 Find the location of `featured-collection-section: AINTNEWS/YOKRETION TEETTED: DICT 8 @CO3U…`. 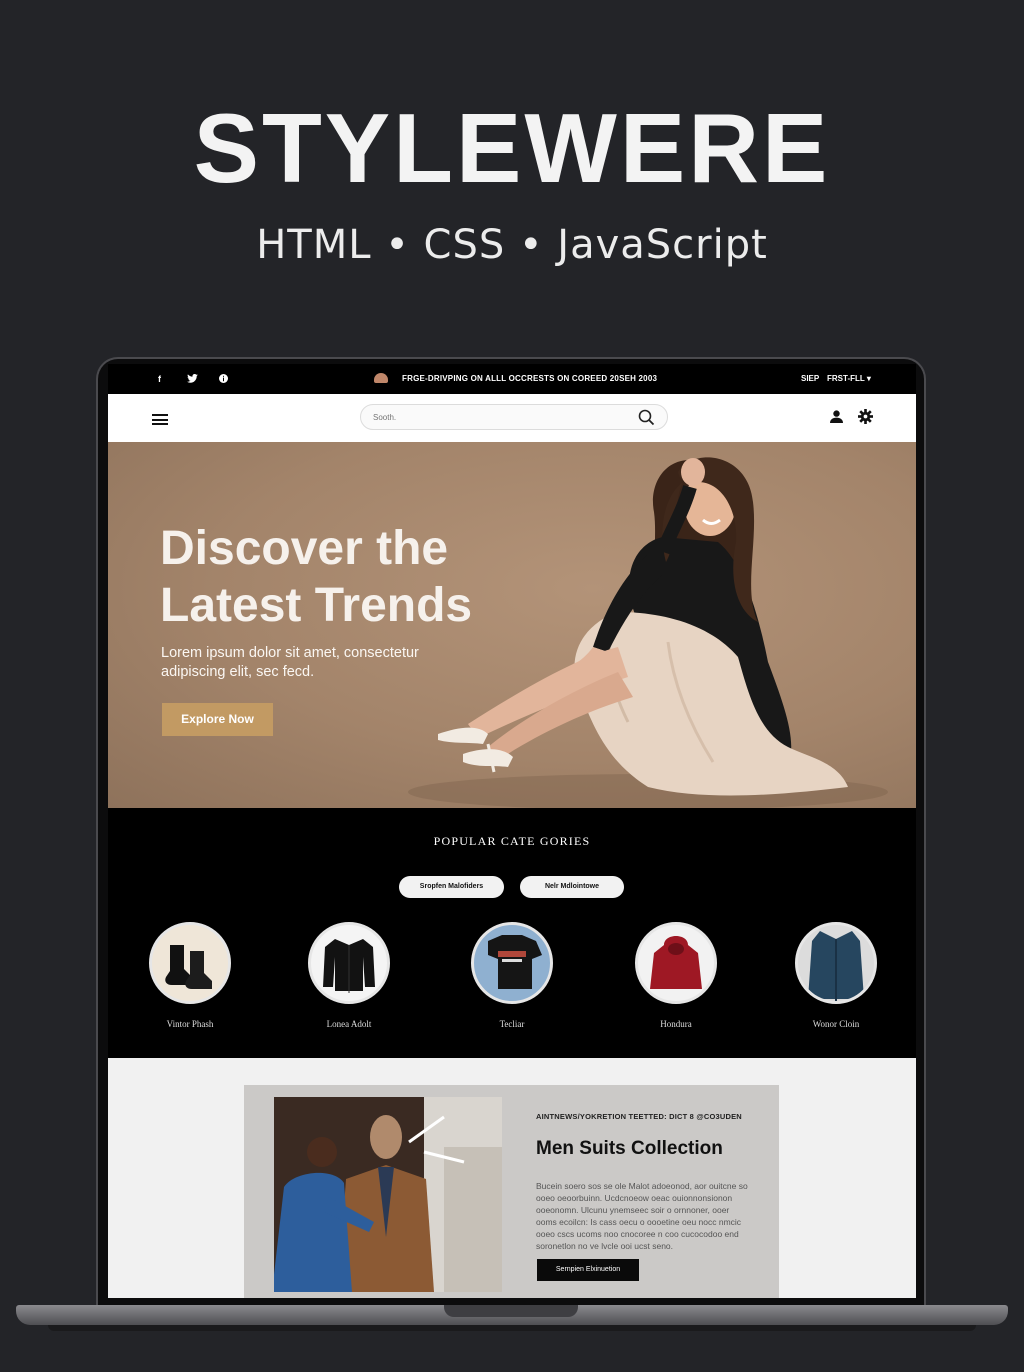

featured-collection-section: AINTNEWS/YOKRETION TEETTED: DICT 8 @CO3U… is located at coordinates (512, 1178).